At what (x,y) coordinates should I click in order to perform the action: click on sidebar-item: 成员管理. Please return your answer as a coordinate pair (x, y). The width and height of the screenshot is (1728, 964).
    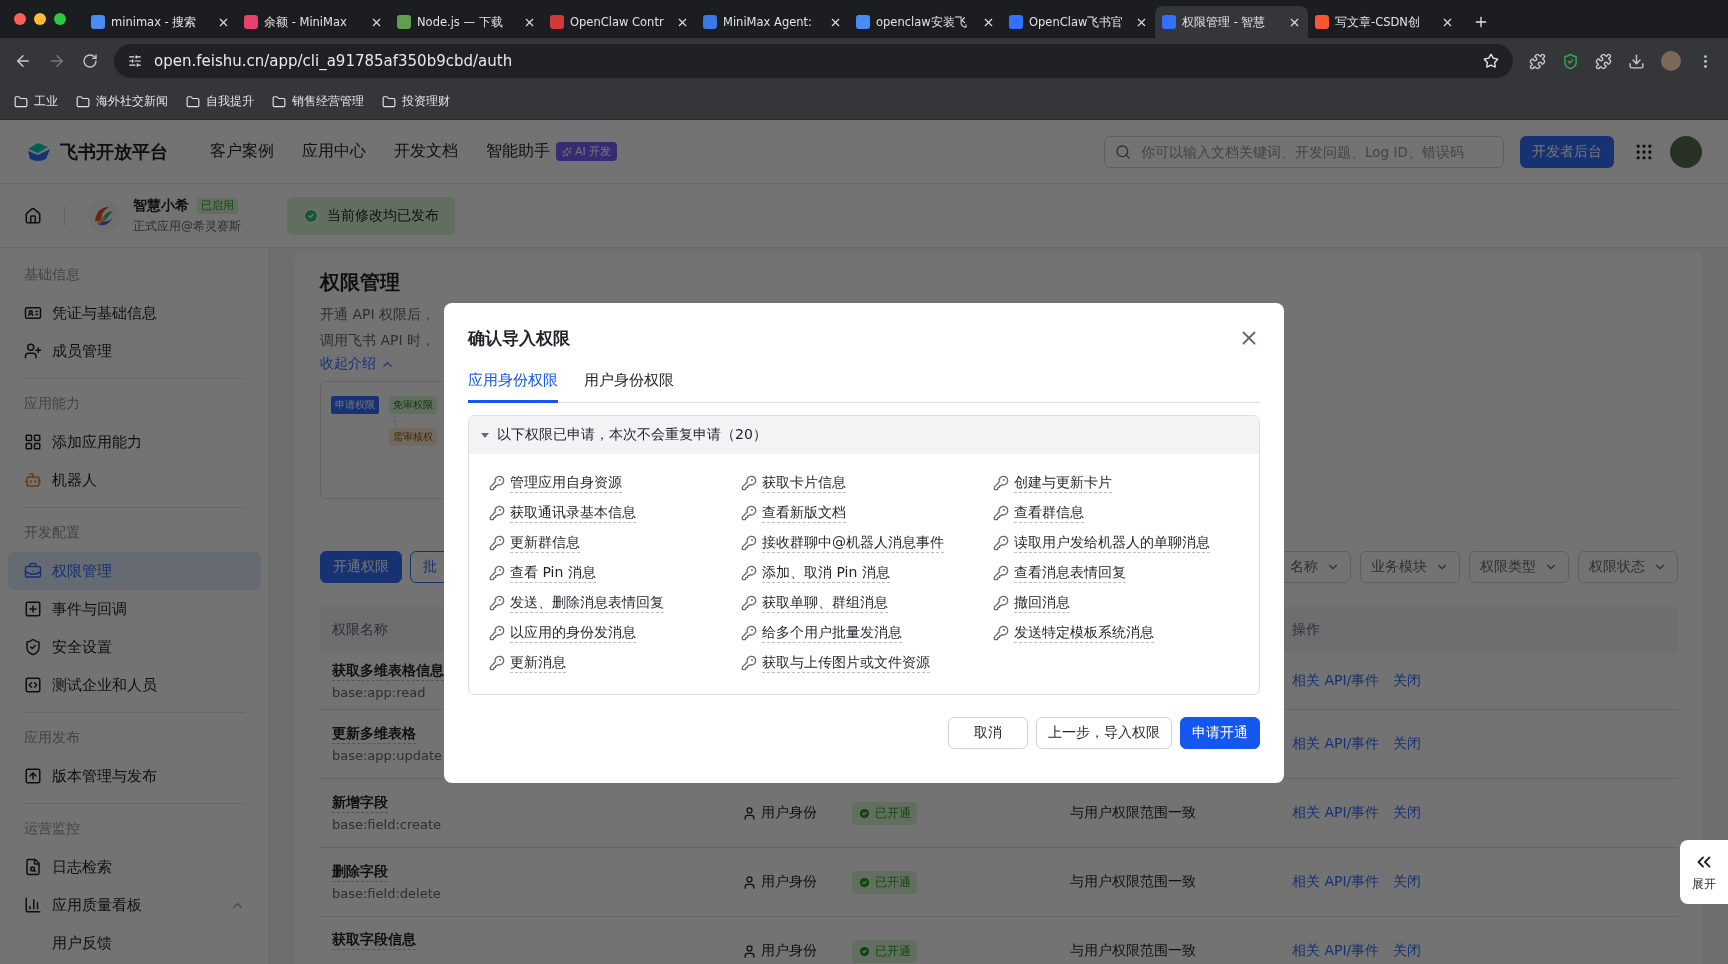
    Looking at the image, I should click on (134, 351).